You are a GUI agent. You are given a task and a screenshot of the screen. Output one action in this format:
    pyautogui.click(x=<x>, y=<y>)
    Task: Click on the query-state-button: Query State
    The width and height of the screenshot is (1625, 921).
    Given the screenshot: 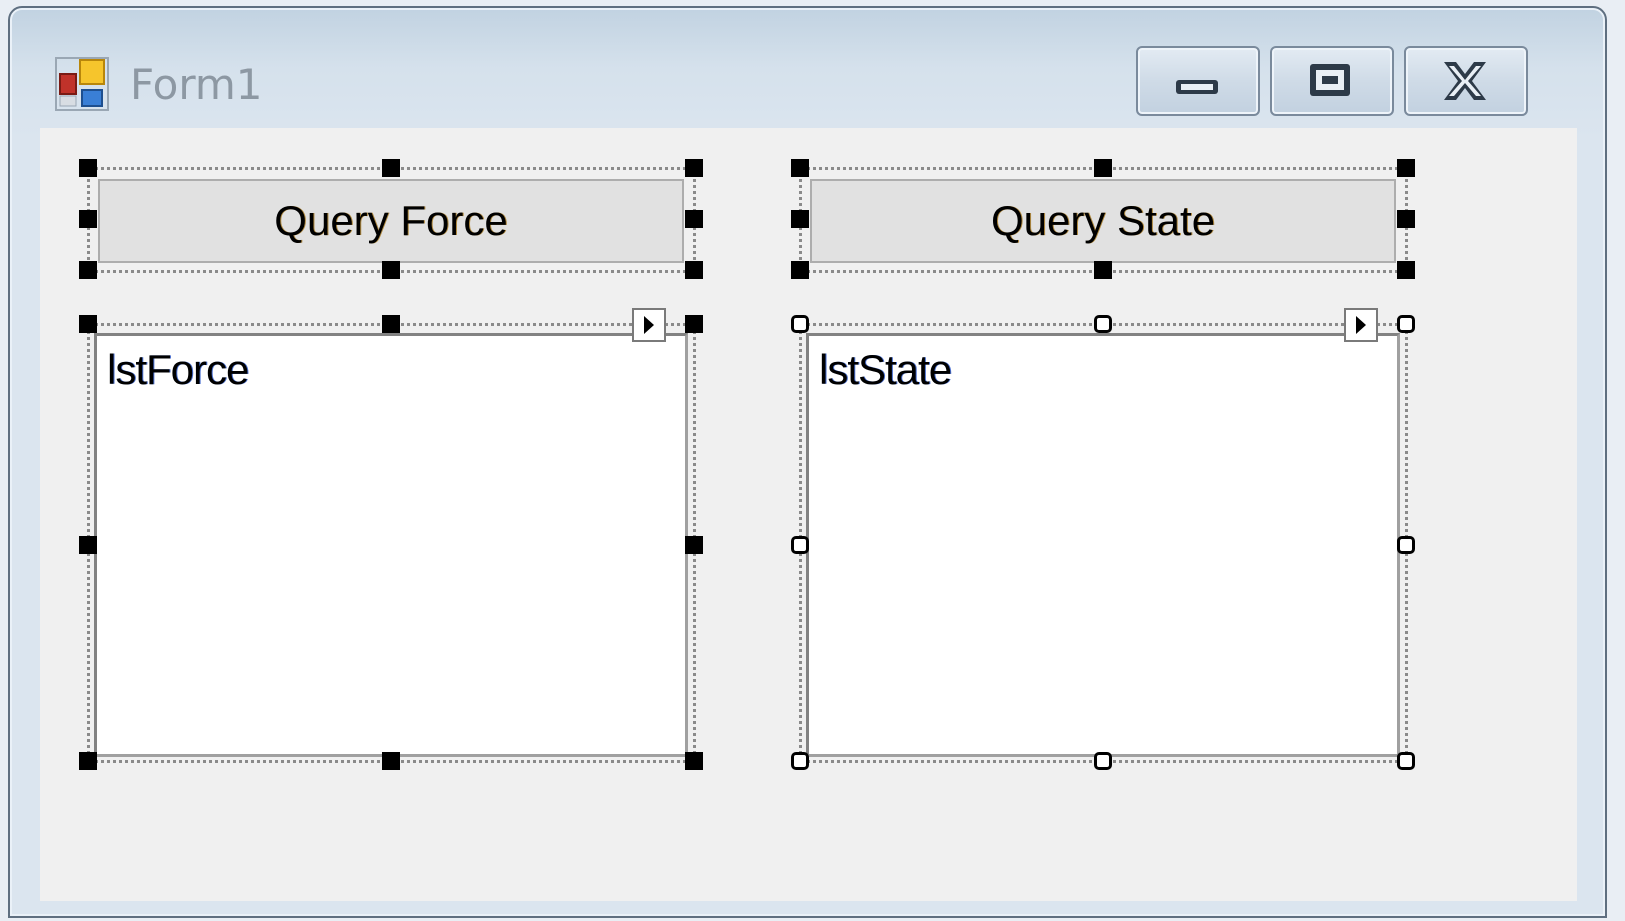 What is the action you would take?
    pyautogui.click(x=1103, y=221)
    